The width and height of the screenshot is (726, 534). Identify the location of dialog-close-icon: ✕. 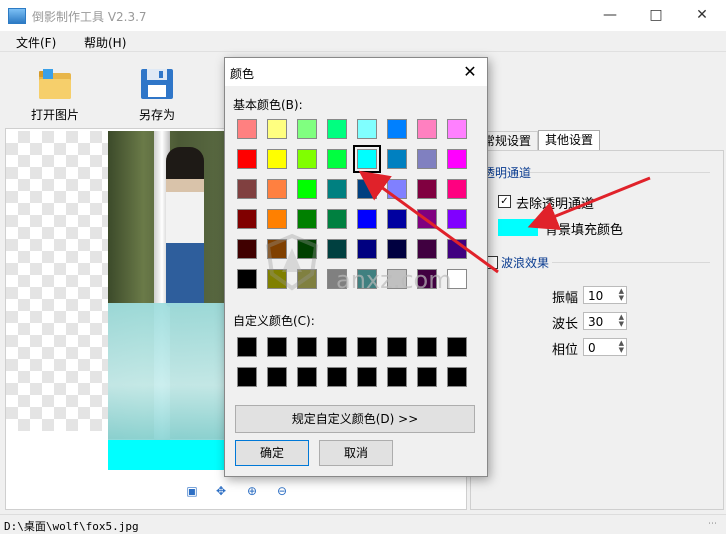
(470, 72).